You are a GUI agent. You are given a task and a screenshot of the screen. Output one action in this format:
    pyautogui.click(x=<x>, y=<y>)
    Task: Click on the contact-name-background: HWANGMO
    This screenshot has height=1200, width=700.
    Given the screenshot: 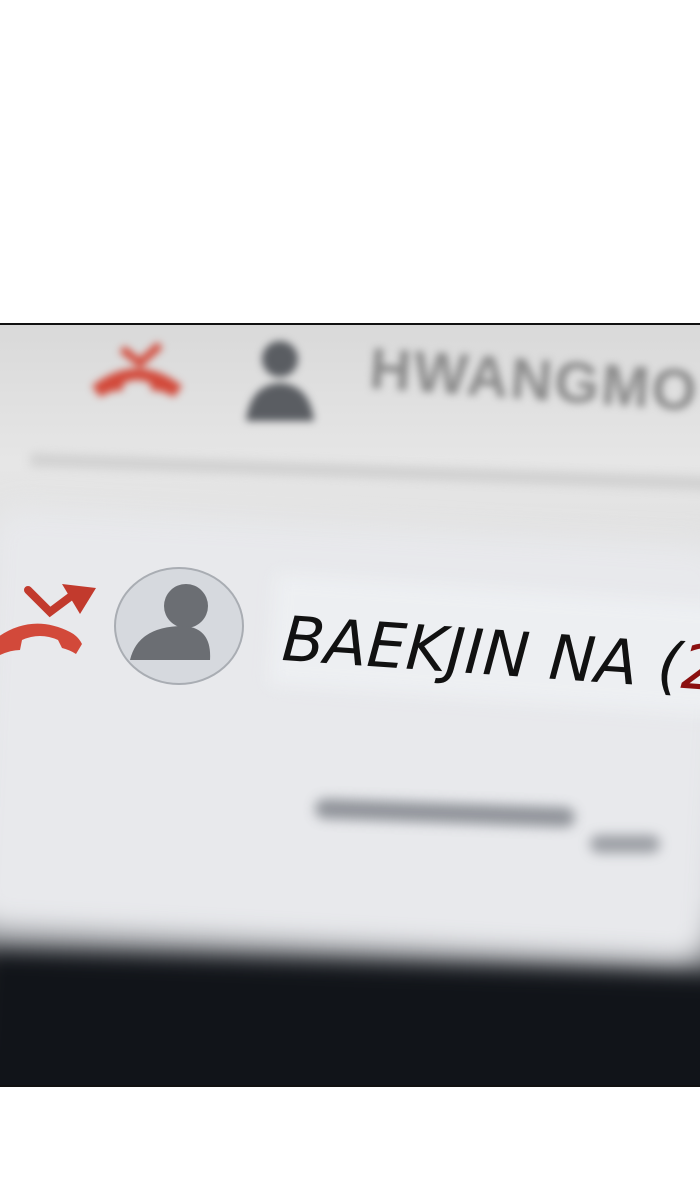 What is the action you would take?
    pyautogui.click(x=533, y=379)
    